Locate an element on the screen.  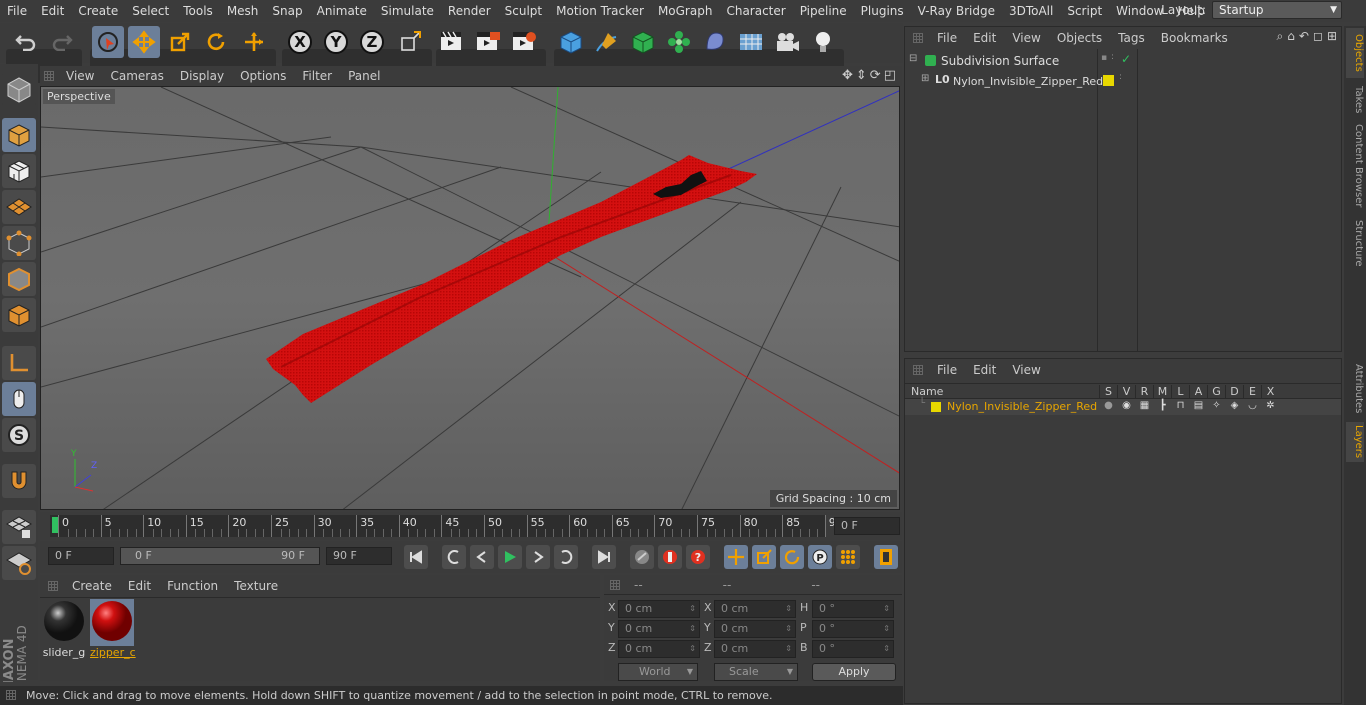
object-menu-edit: Edit is located at coordinates (984, 38).